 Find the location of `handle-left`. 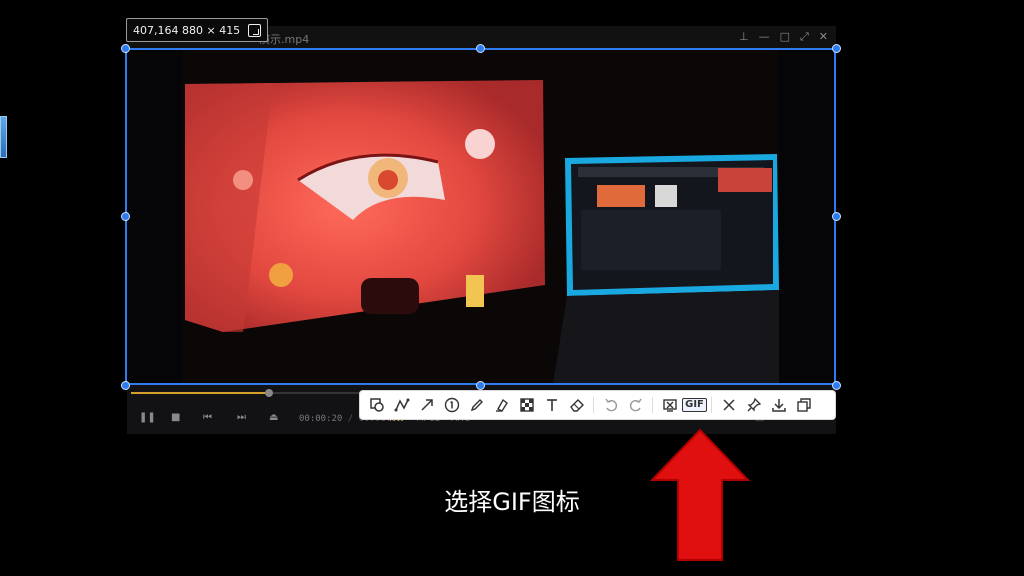

handle-left is located at coordinates (125, 216).